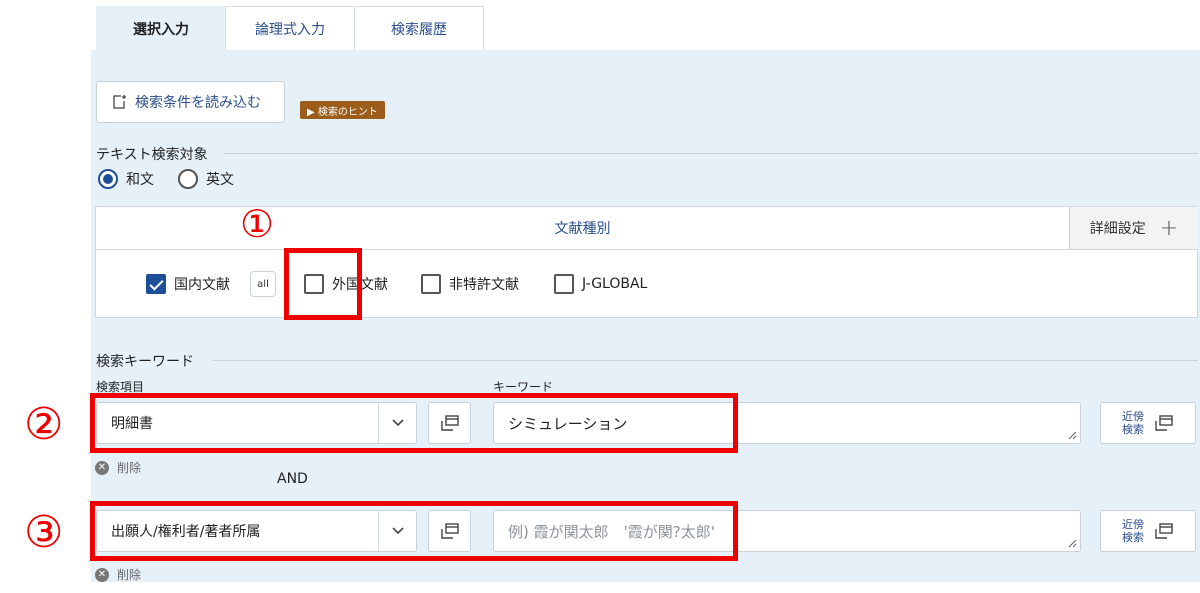 This screenshot has height=593, width=1200. What do you see at coordinates (108, 179) in the screenshot?
I see `radio-circle-on` at bounding box center [108, 179].